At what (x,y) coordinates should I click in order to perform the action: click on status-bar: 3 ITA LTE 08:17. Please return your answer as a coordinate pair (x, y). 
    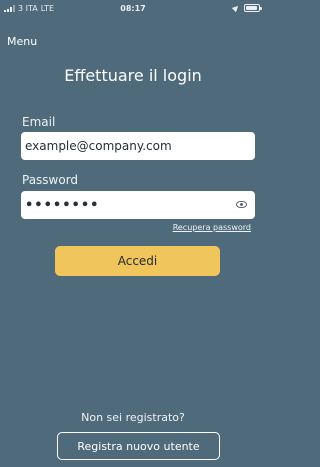
    Looking at the image, I should click on (133, 10).